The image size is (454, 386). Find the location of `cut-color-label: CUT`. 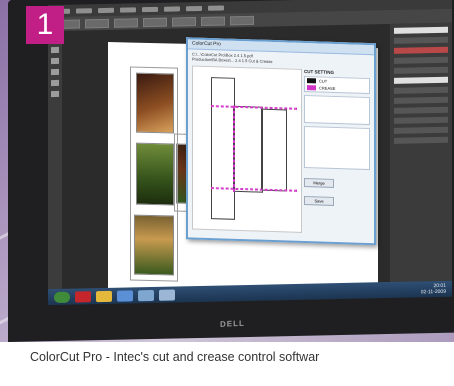

cut-color-label: CUT is located at coordinates (323, 81).